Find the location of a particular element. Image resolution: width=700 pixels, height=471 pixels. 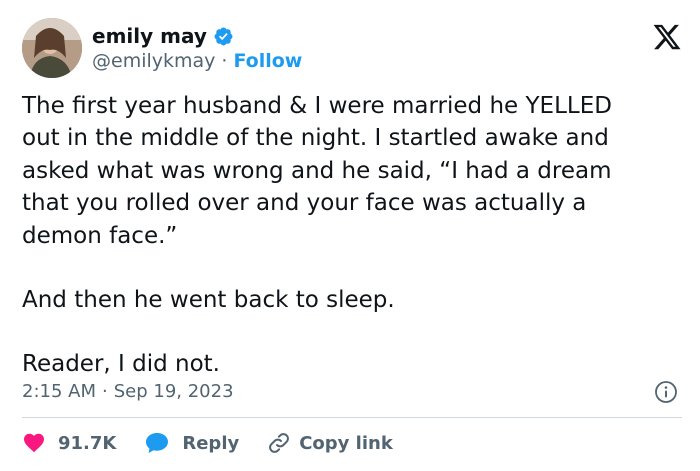

link-icon is located at coordinates (279, 443).